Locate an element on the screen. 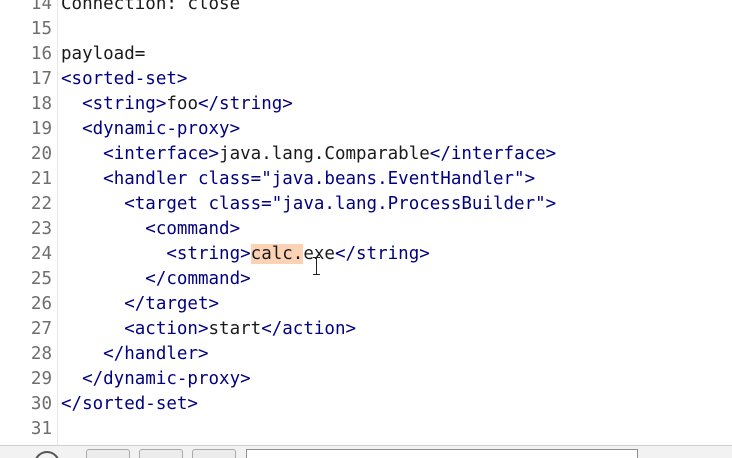 The height and width of the screenshot is (458, 732). line-text: </sorted-set> is located at coordinates (129, 404).